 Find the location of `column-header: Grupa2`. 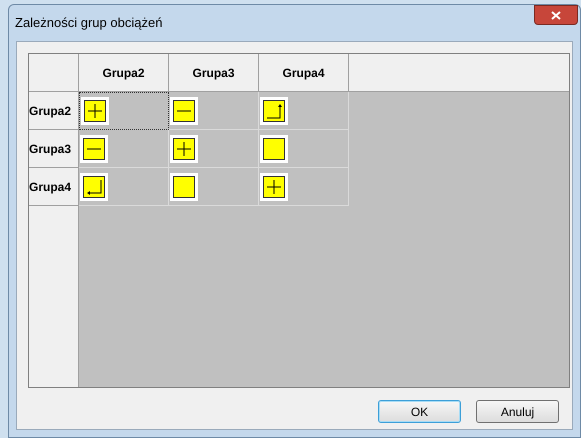

column-header: Grupa2 is located at coordinates (124, 73).